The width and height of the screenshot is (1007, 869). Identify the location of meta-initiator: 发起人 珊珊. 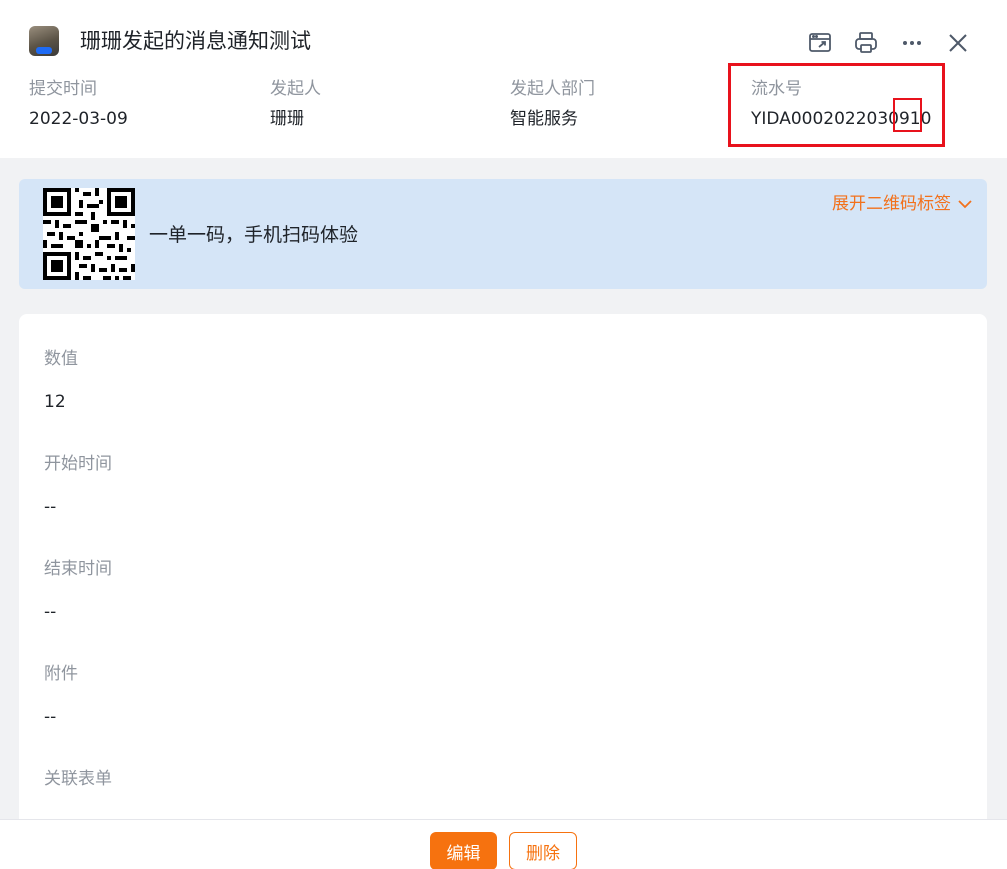
(295, 104).